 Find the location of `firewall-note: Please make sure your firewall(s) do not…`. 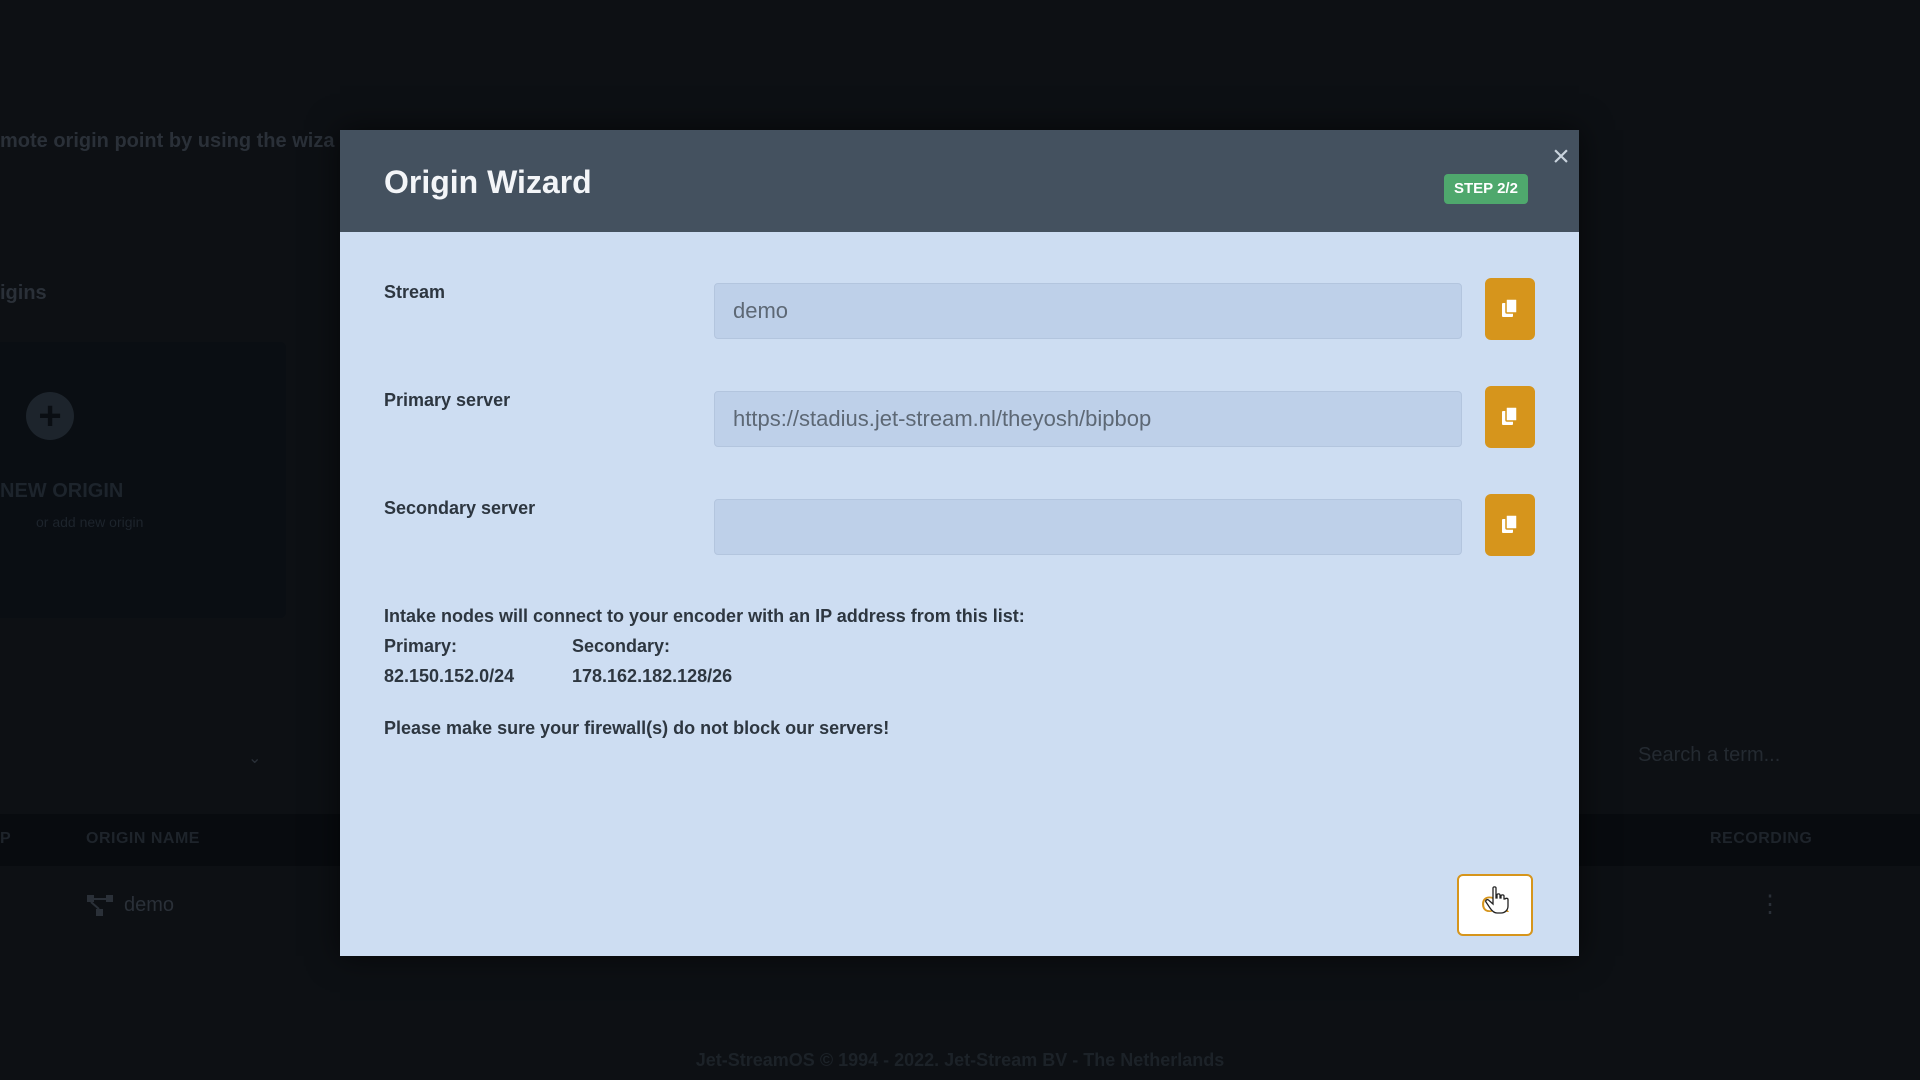

firewall-note: Please make sure your firewall(s) do not… is located at coordinates (637, 728).